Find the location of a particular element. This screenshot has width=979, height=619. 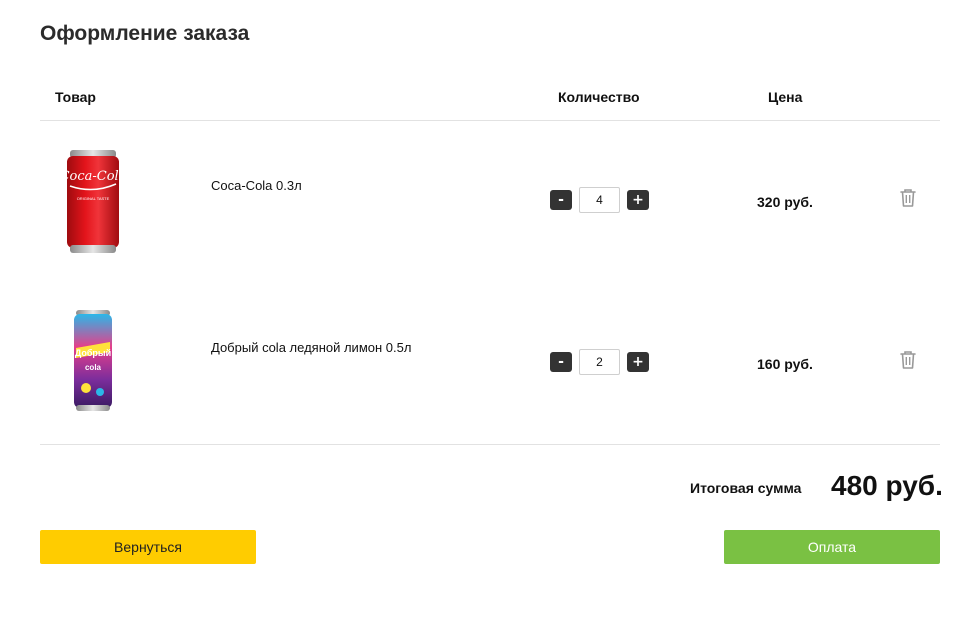

table-header: Товар Количество Цена is located at coordinates (490, 103).